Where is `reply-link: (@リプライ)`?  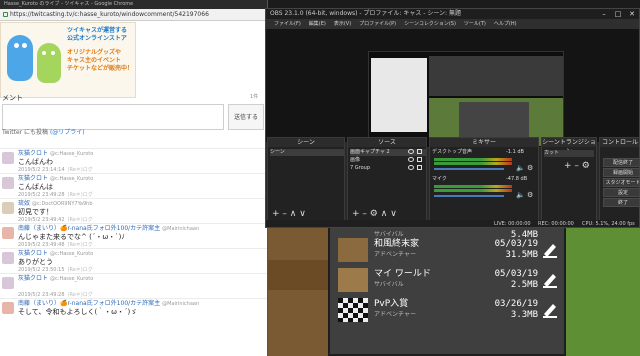
reply-link: (@リプライ) is located at coordinates (67, 132).